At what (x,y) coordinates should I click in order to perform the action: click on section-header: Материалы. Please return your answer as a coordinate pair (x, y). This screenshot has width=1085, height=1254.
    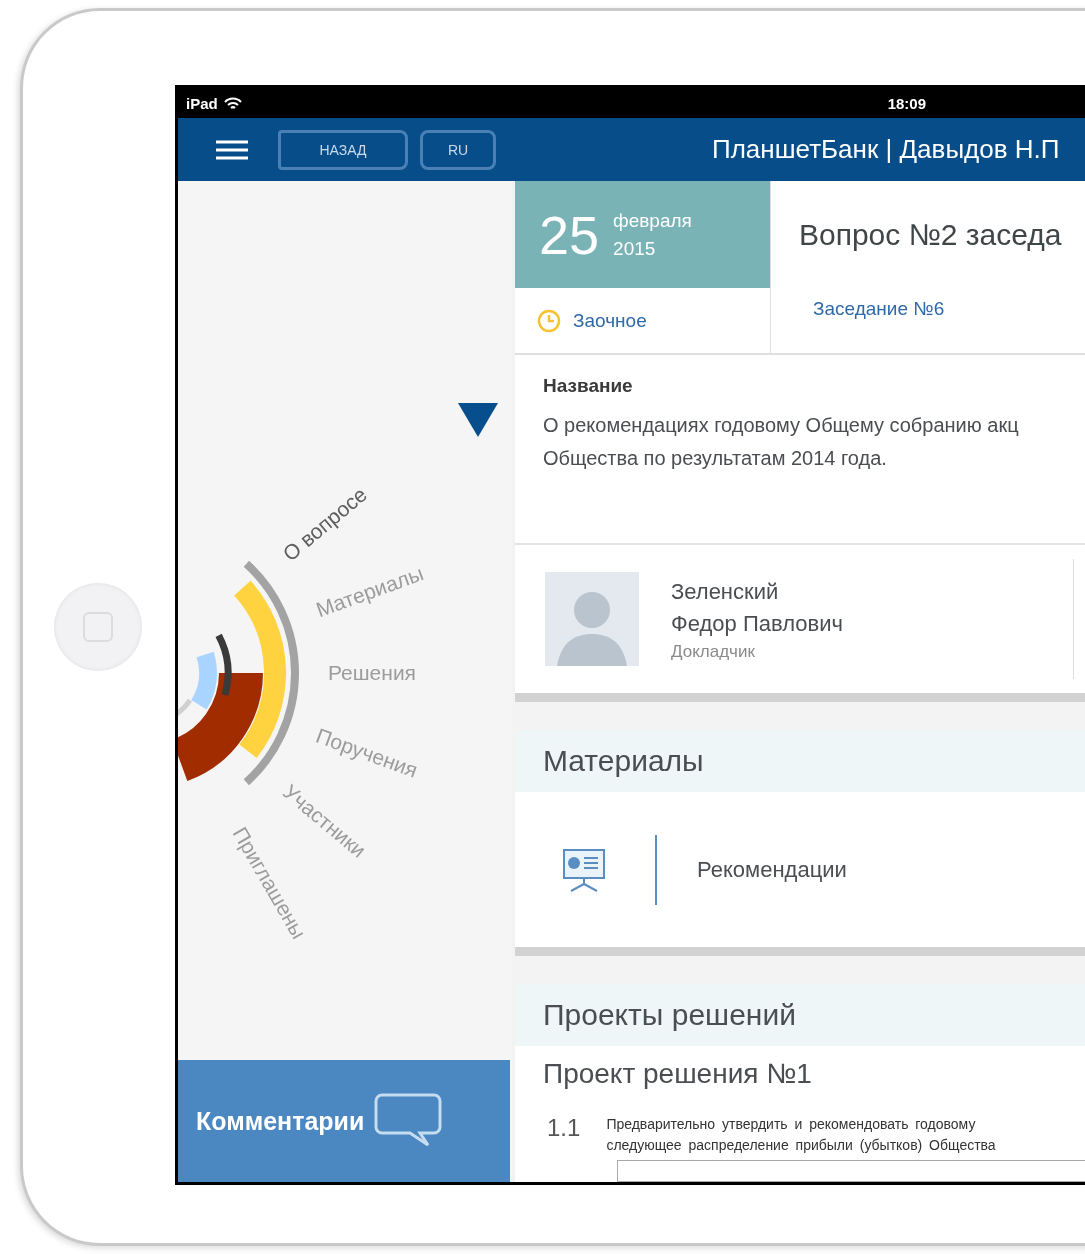
    Looking at the image, I should click on (800, 761).